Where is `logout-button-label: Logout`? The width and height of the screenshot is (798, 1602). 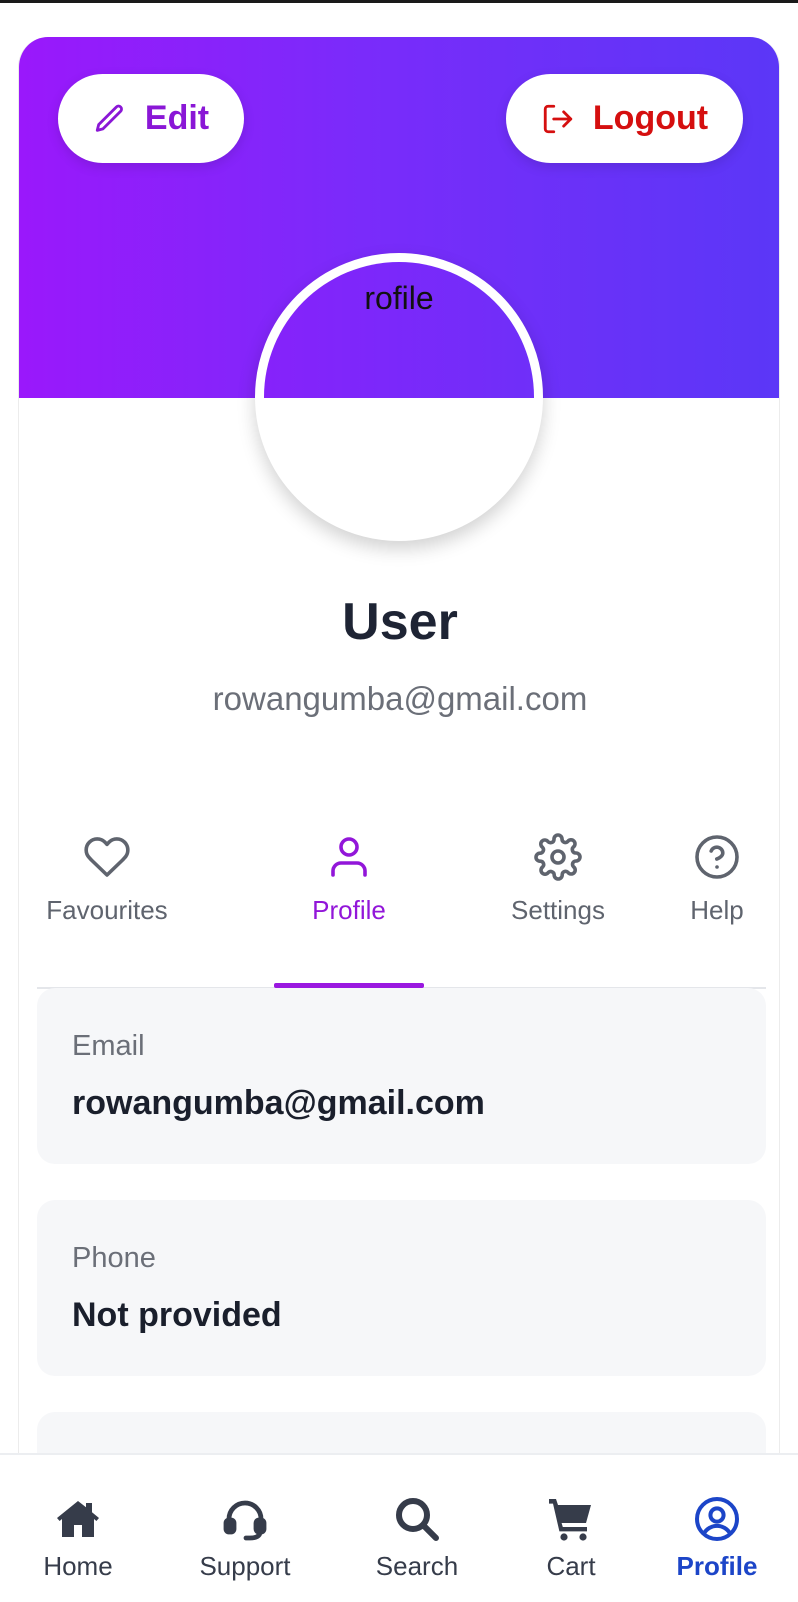
logout-button-label: Logout is located at coordinates (650, 118).